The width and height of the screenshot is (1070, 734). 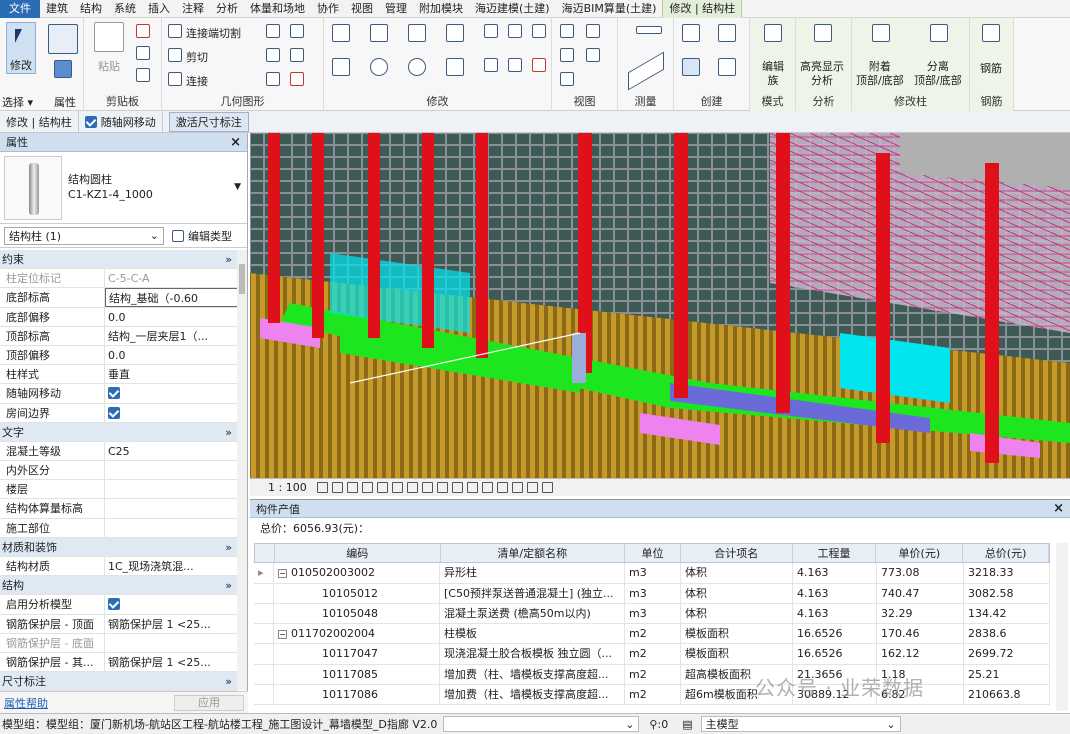 I want to click on view-tool-icon, so click(x=593, y=31).